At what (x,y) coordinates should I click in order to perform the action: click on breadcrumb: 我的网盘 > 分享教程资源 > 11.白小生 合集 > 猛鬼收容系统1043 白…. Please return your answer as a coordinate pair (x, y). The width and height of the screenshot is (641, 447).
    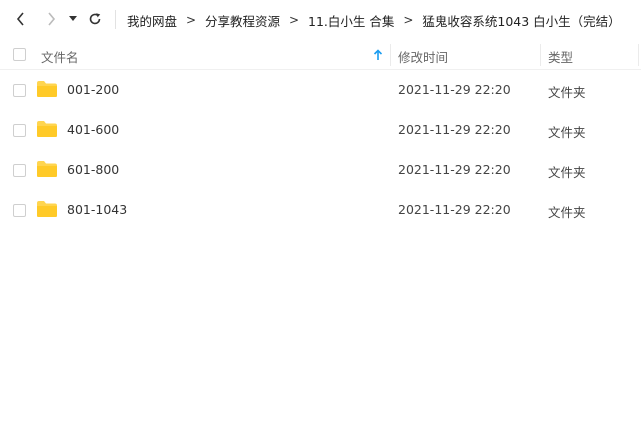
    Looking at the image, I should click on (374, 20).